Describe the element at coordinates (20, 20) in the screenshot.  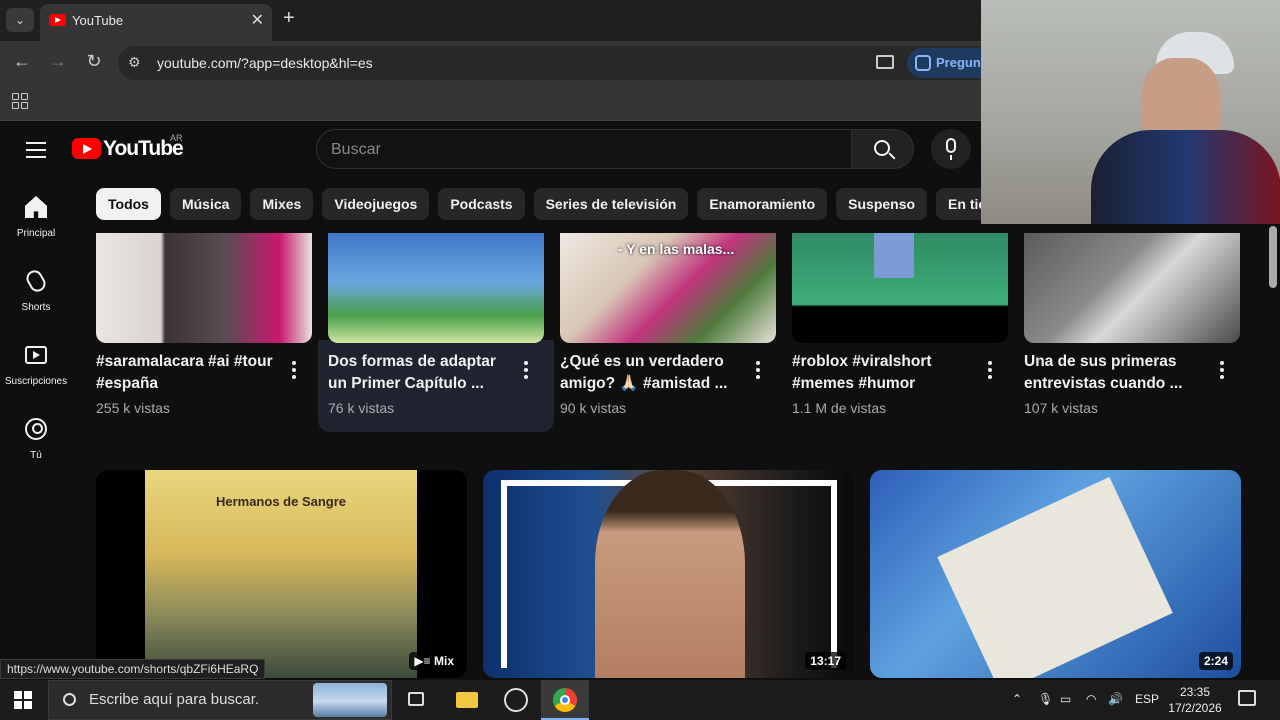
I see `tab-search-button: ⌄` at that location.